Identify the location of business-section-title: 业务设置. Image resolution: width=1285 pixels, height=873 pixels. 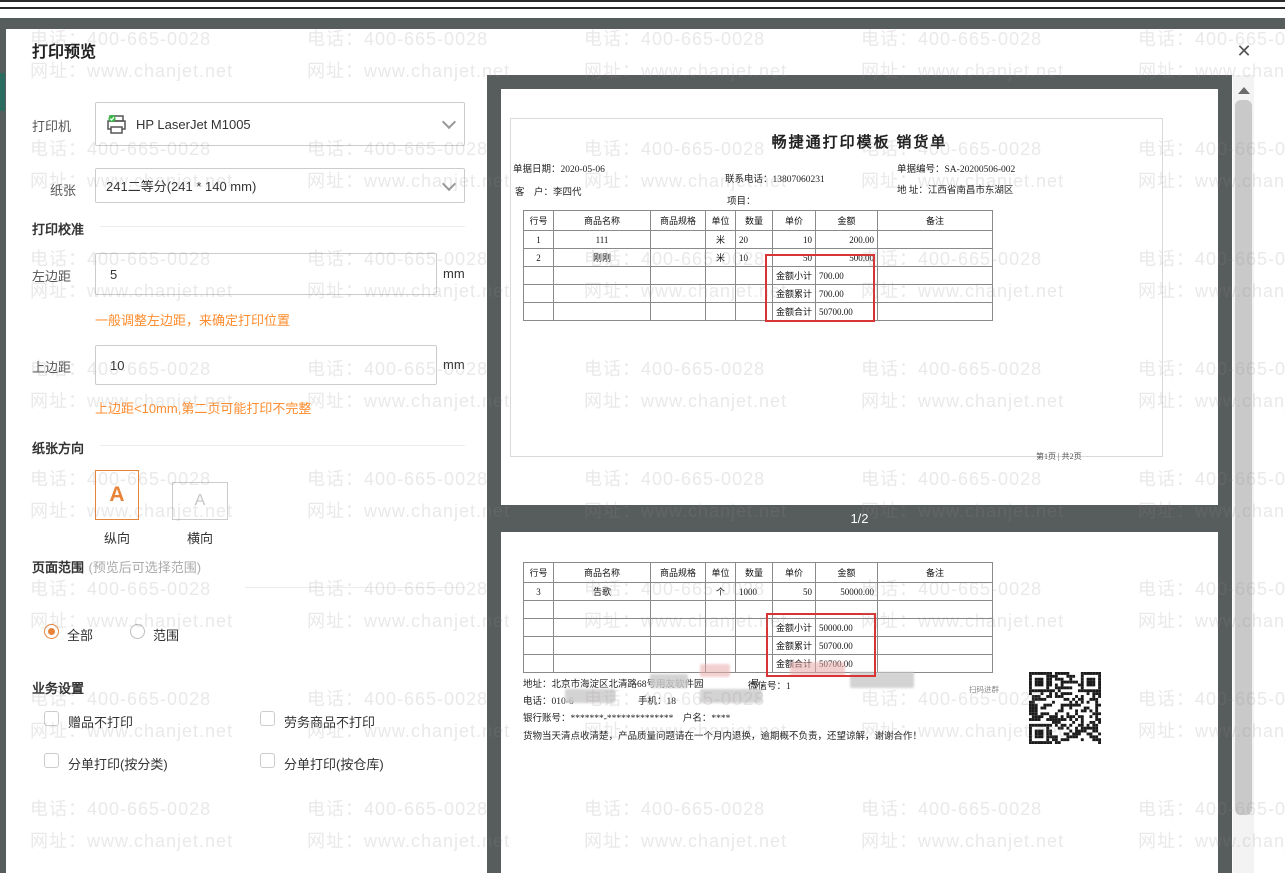
(58, 688).